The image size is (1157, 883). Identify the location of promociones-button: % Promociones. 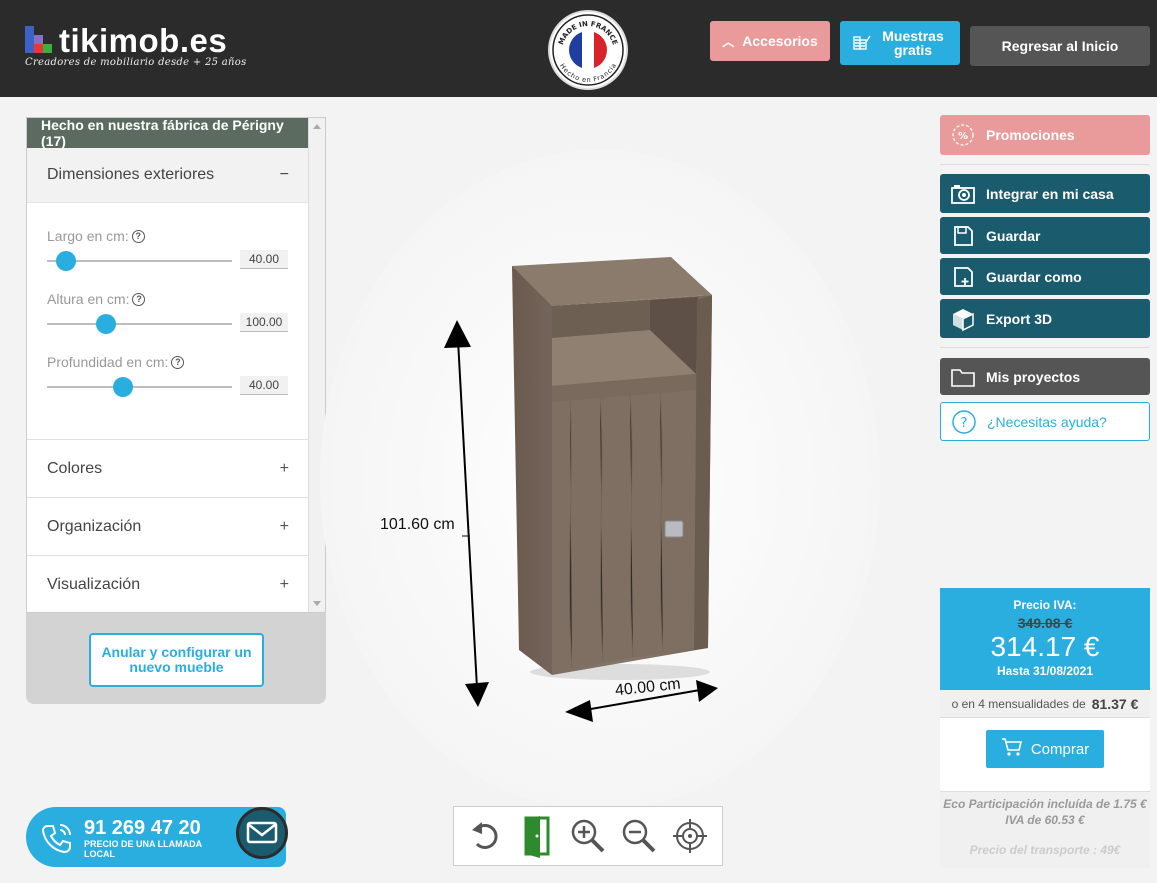
(1045, 135).